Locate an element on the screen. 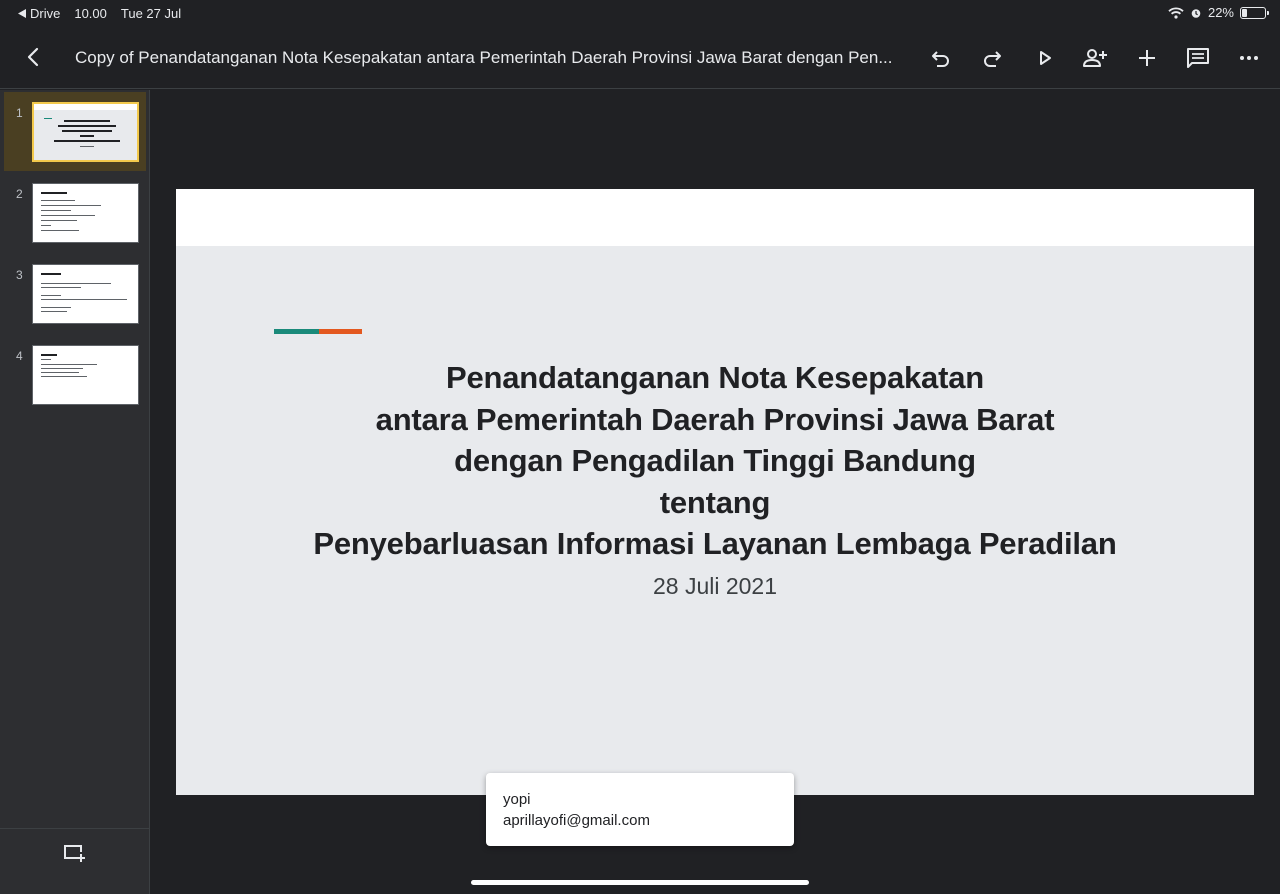 This screenshot has height=894, width=1280. add-person-icon is located at coordinates (1095, 58).